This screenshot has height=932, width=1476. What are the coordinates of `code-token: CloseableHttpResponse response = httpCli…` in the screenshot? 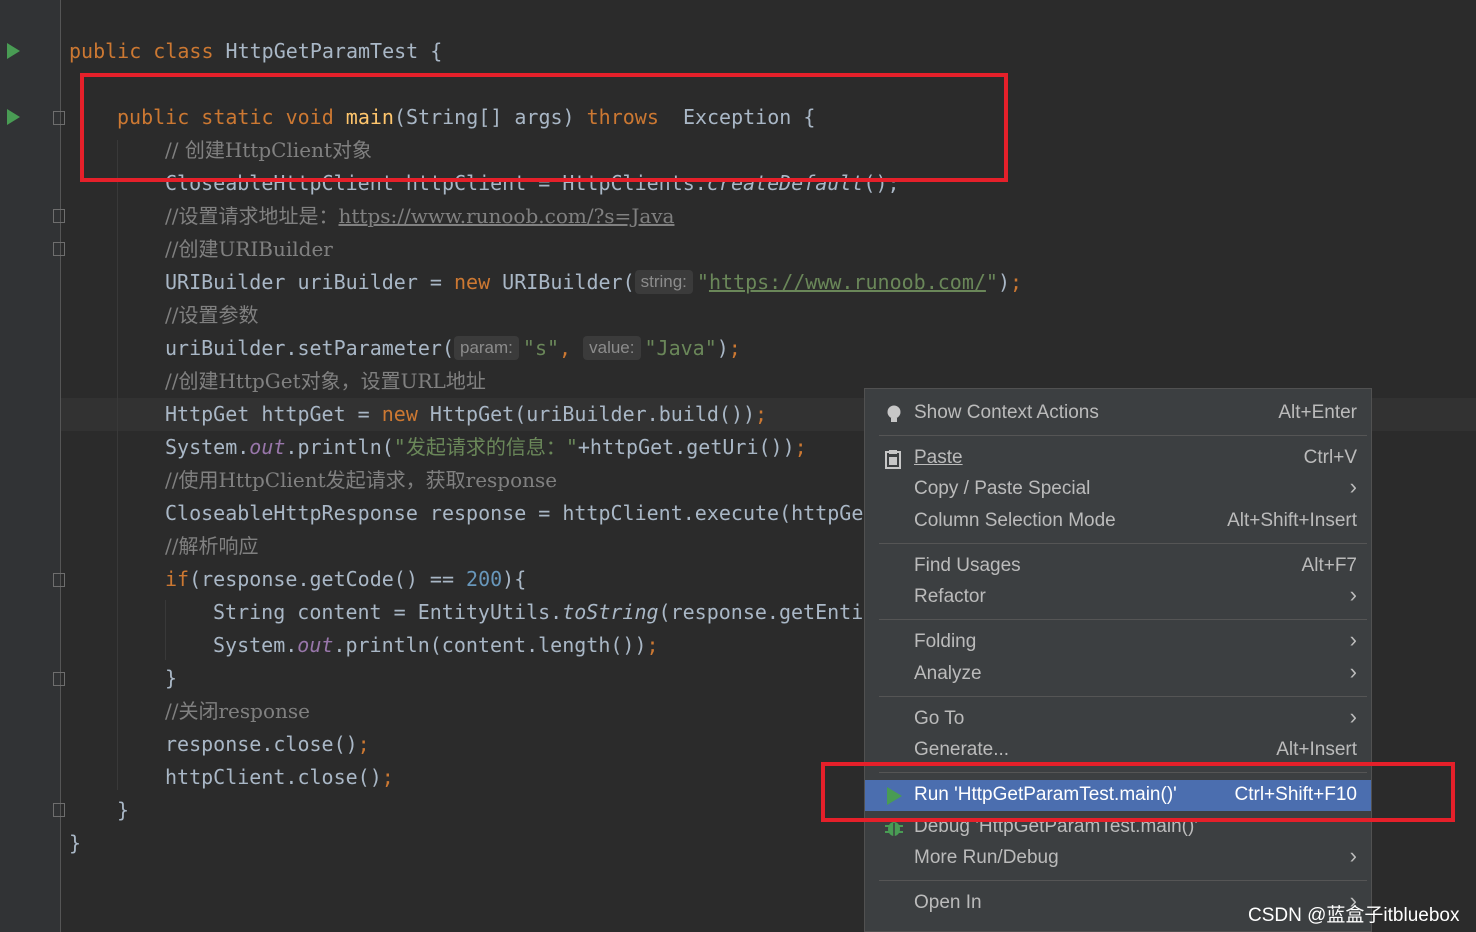 It's located at (532, 513).